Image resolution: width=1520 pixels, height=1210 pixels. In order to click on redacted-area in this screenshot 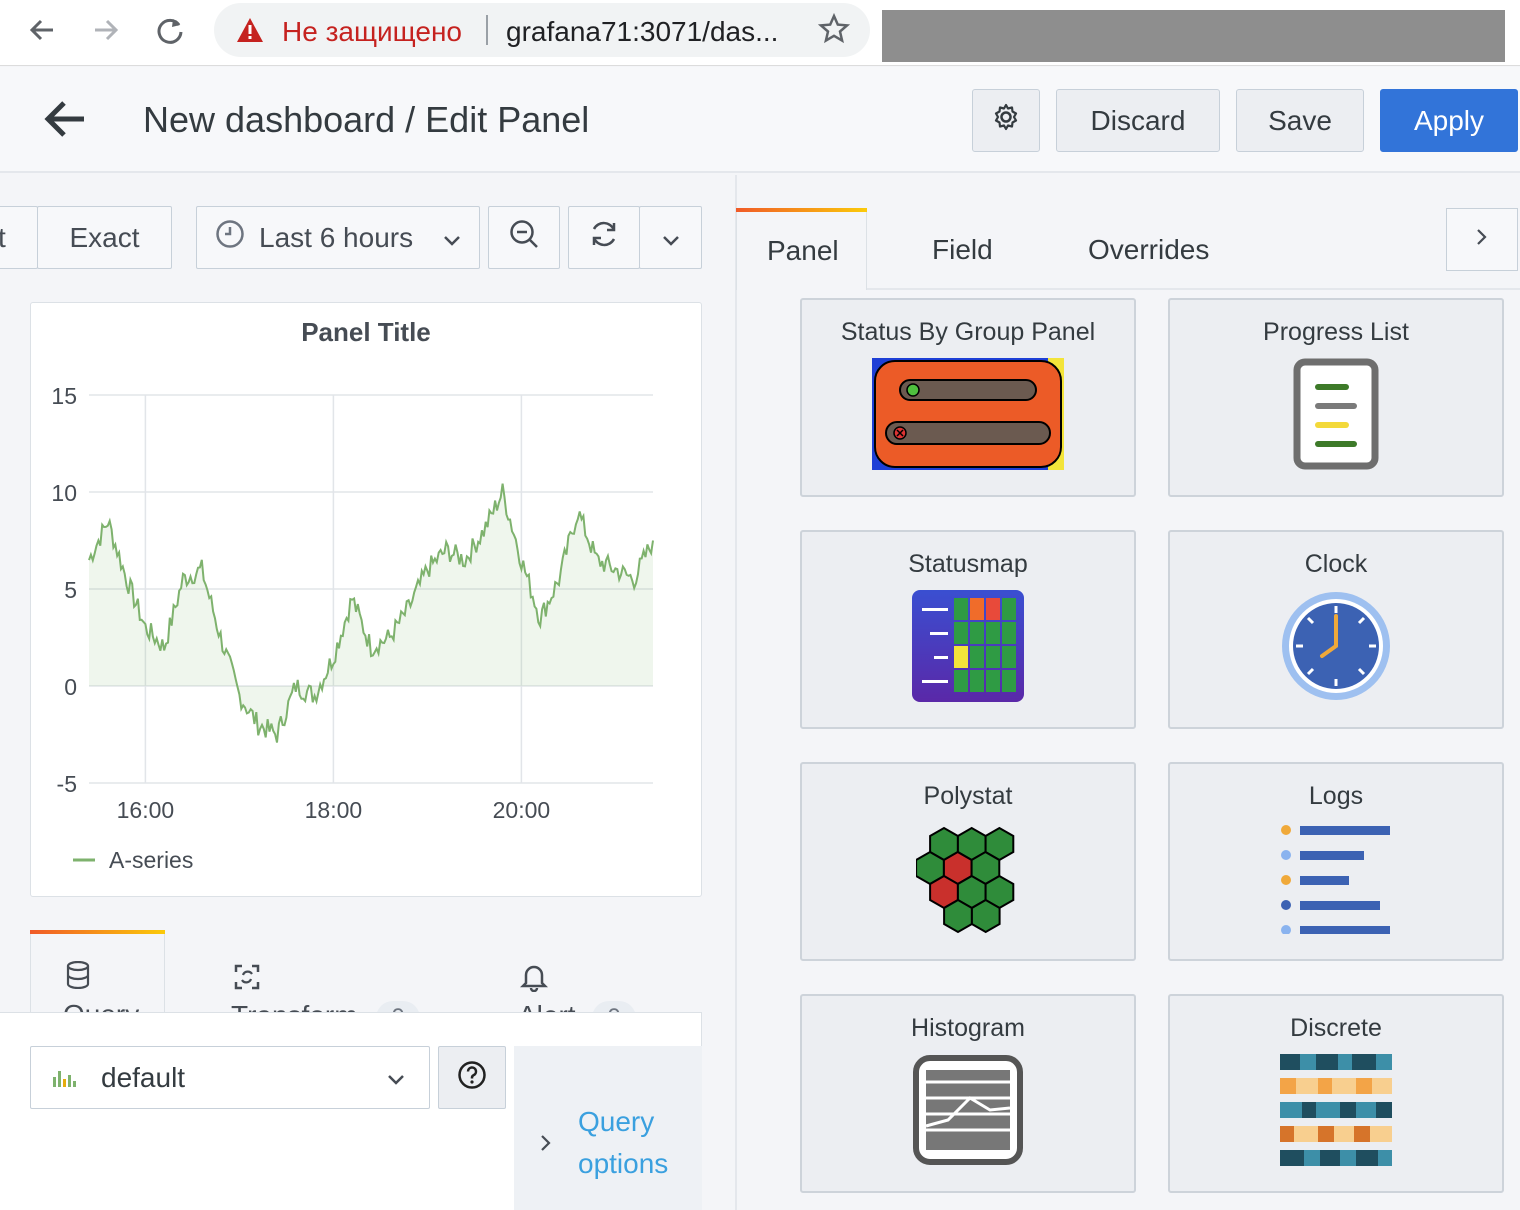, I will do `click(1193, 36)`.